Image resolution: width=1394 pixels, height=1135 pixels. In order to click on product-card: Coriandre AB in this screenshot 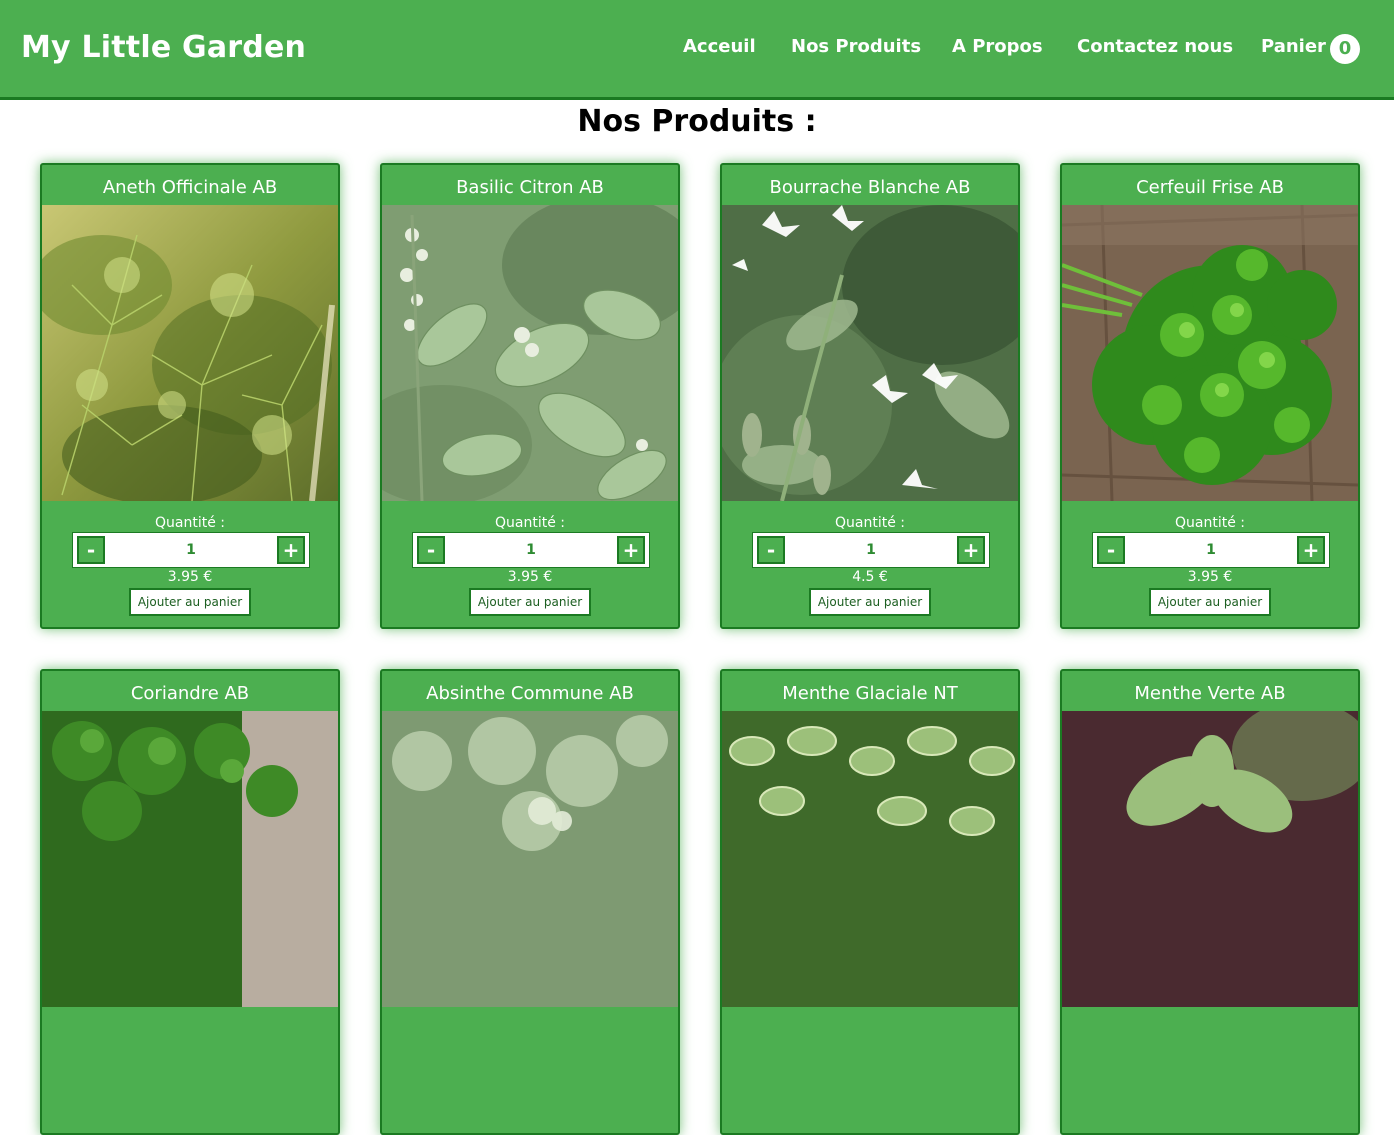, I will do `click(190, 902)`.